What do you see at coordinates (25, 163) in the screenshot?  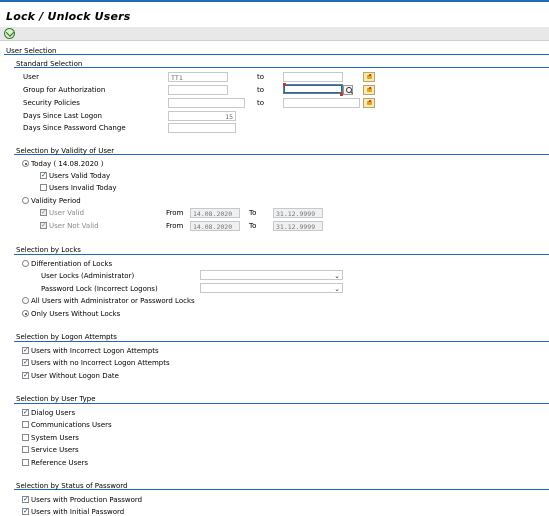 I see `today-radio` at bounding box center [25, 163].